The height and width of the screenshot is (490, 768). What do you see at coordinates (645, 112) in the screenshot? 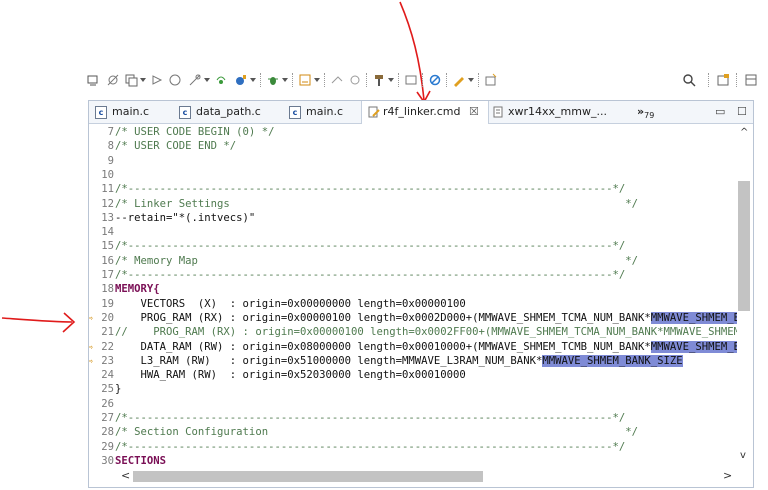
I see `tab-overflow-button: »79` at bounding box center [645, 112].